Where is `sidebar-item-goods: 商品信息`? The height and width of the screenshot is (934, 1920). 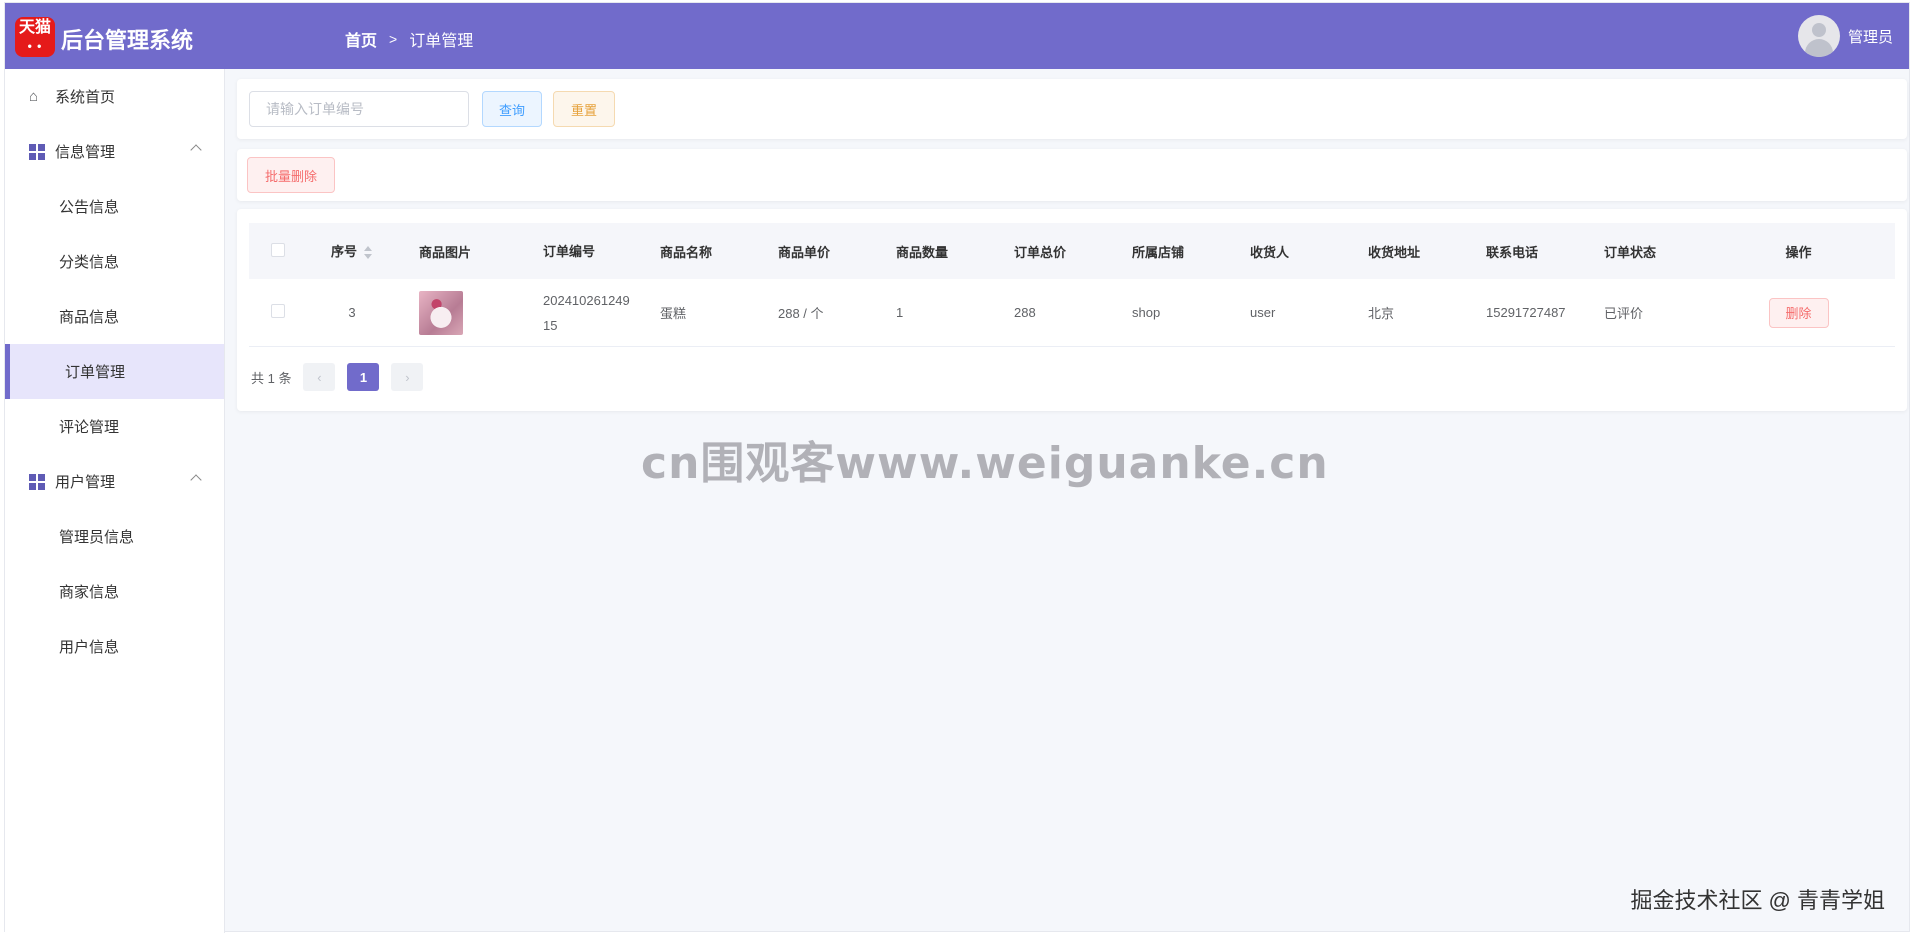 sidebar-item-goods: 商品信息 is located at coordinates (114, 316).